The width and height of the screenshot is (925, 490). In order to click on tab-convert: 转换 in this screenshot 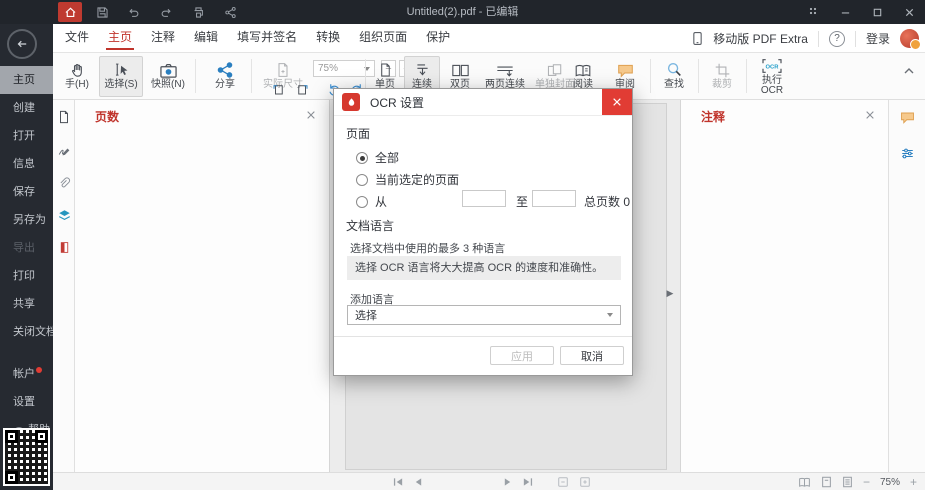, I will do `click(328, 38)`.